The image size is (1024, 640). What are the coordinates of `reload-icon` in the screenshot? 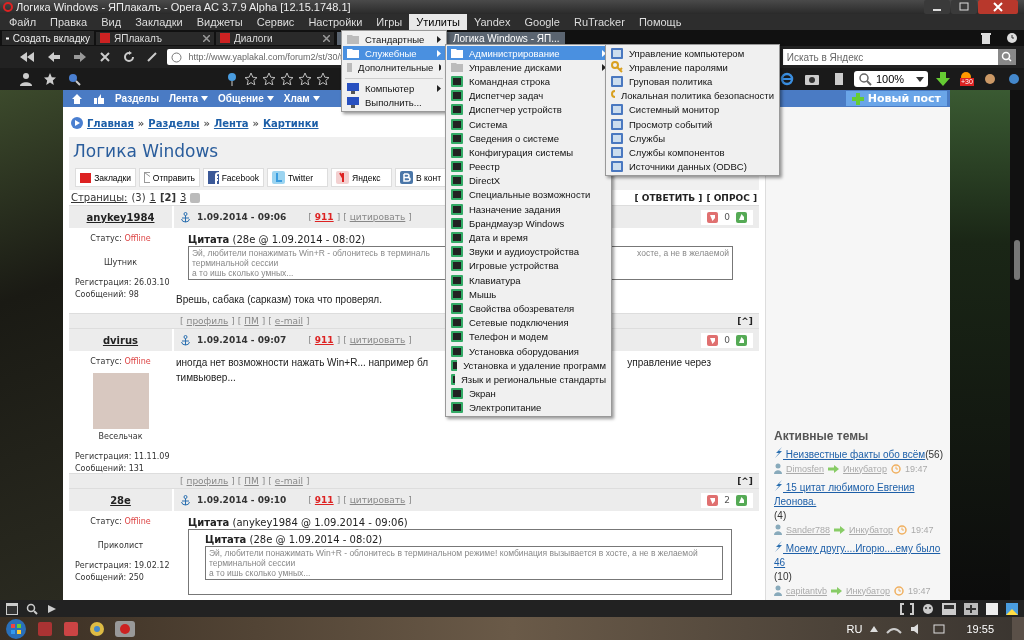 It's located at (128, 57).